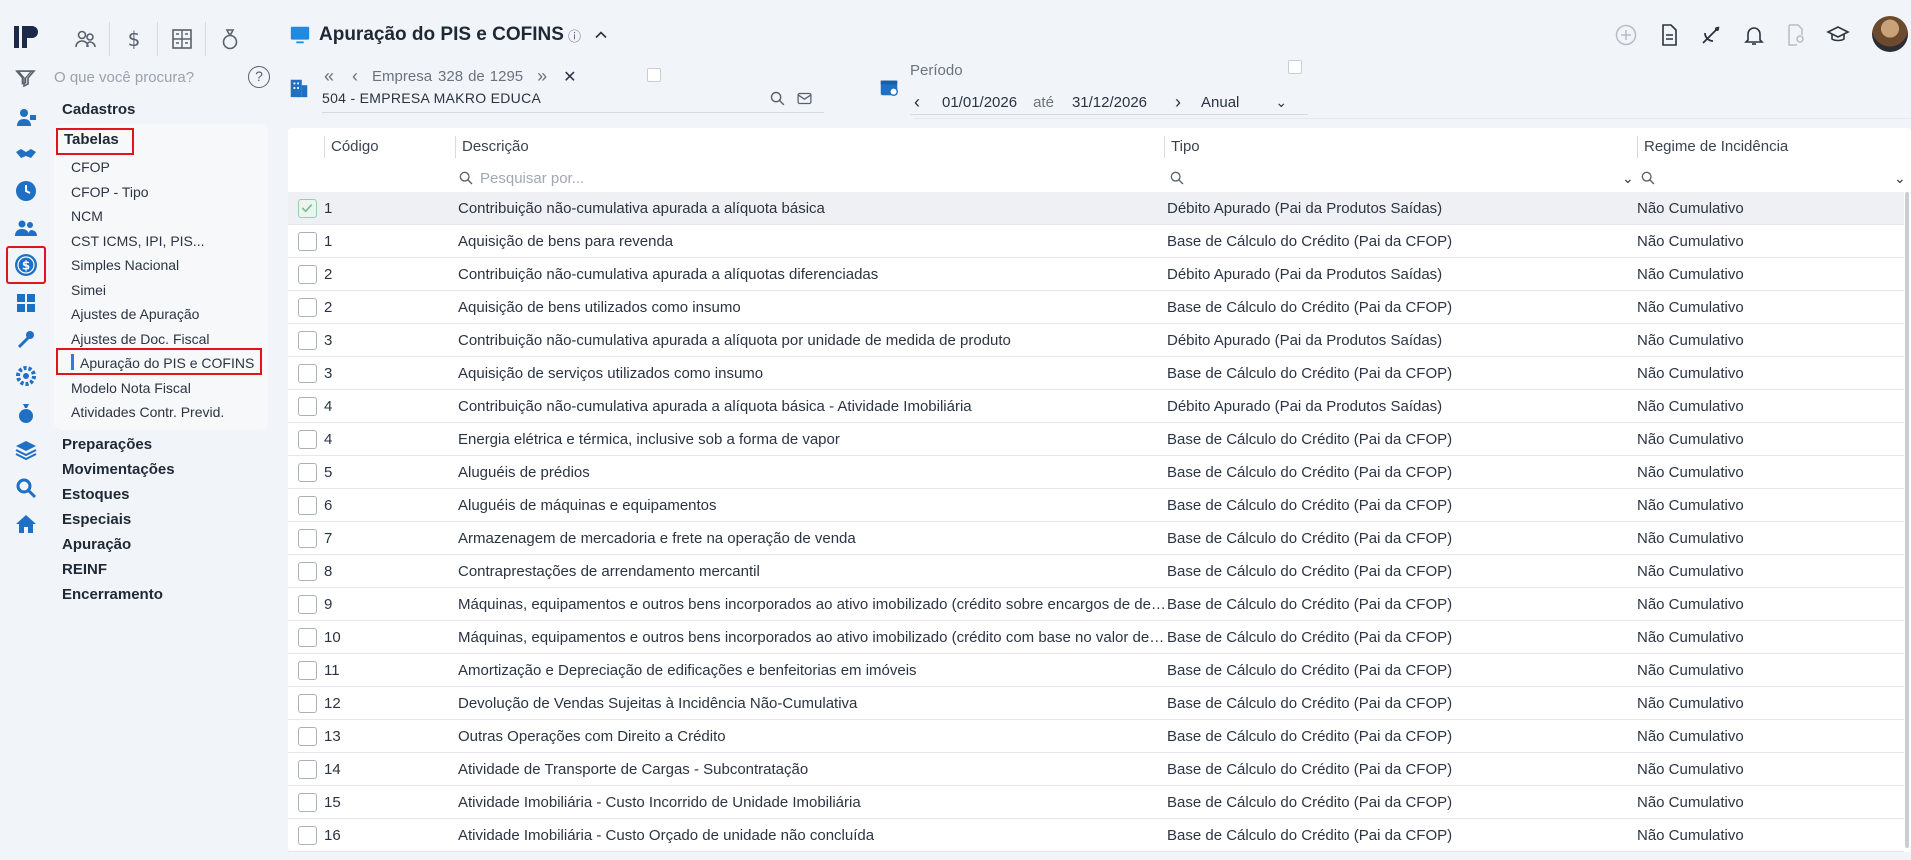 The image size is (1911, 860). I want to click on col-header-regime: Regime de Incidência, so click(1712, 147).